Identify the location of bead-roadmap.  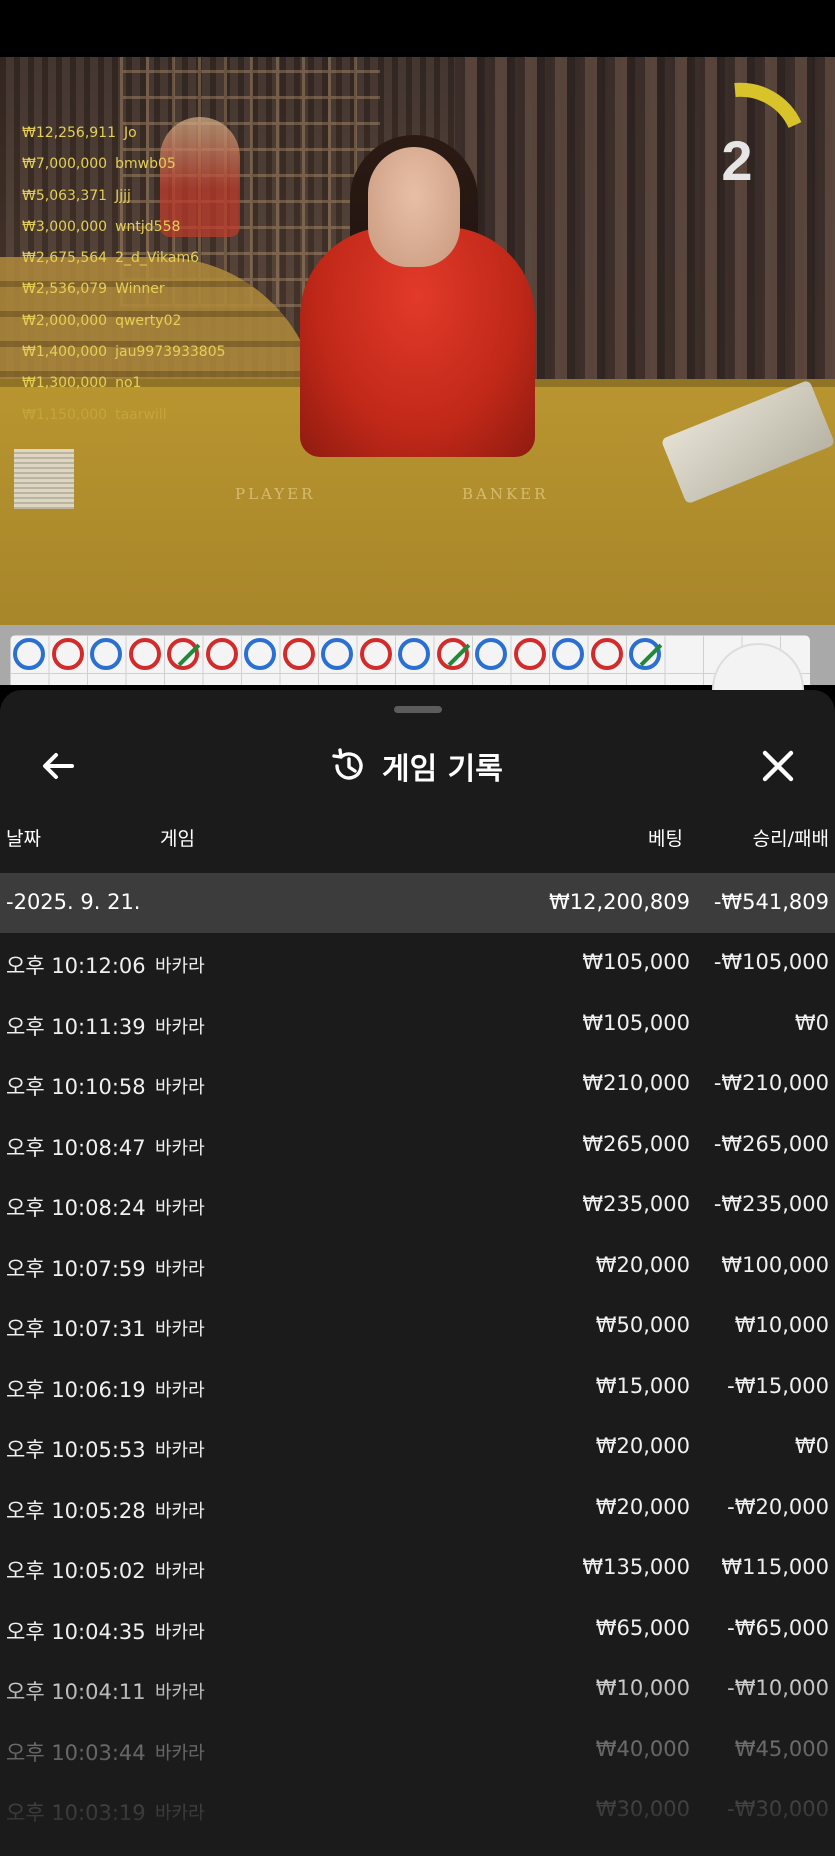
(417, 655).